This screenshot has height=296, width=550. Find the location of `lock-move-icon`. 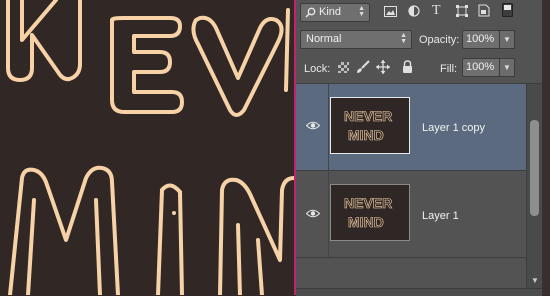

lock-move-icon is located at coordinates (383, 68).